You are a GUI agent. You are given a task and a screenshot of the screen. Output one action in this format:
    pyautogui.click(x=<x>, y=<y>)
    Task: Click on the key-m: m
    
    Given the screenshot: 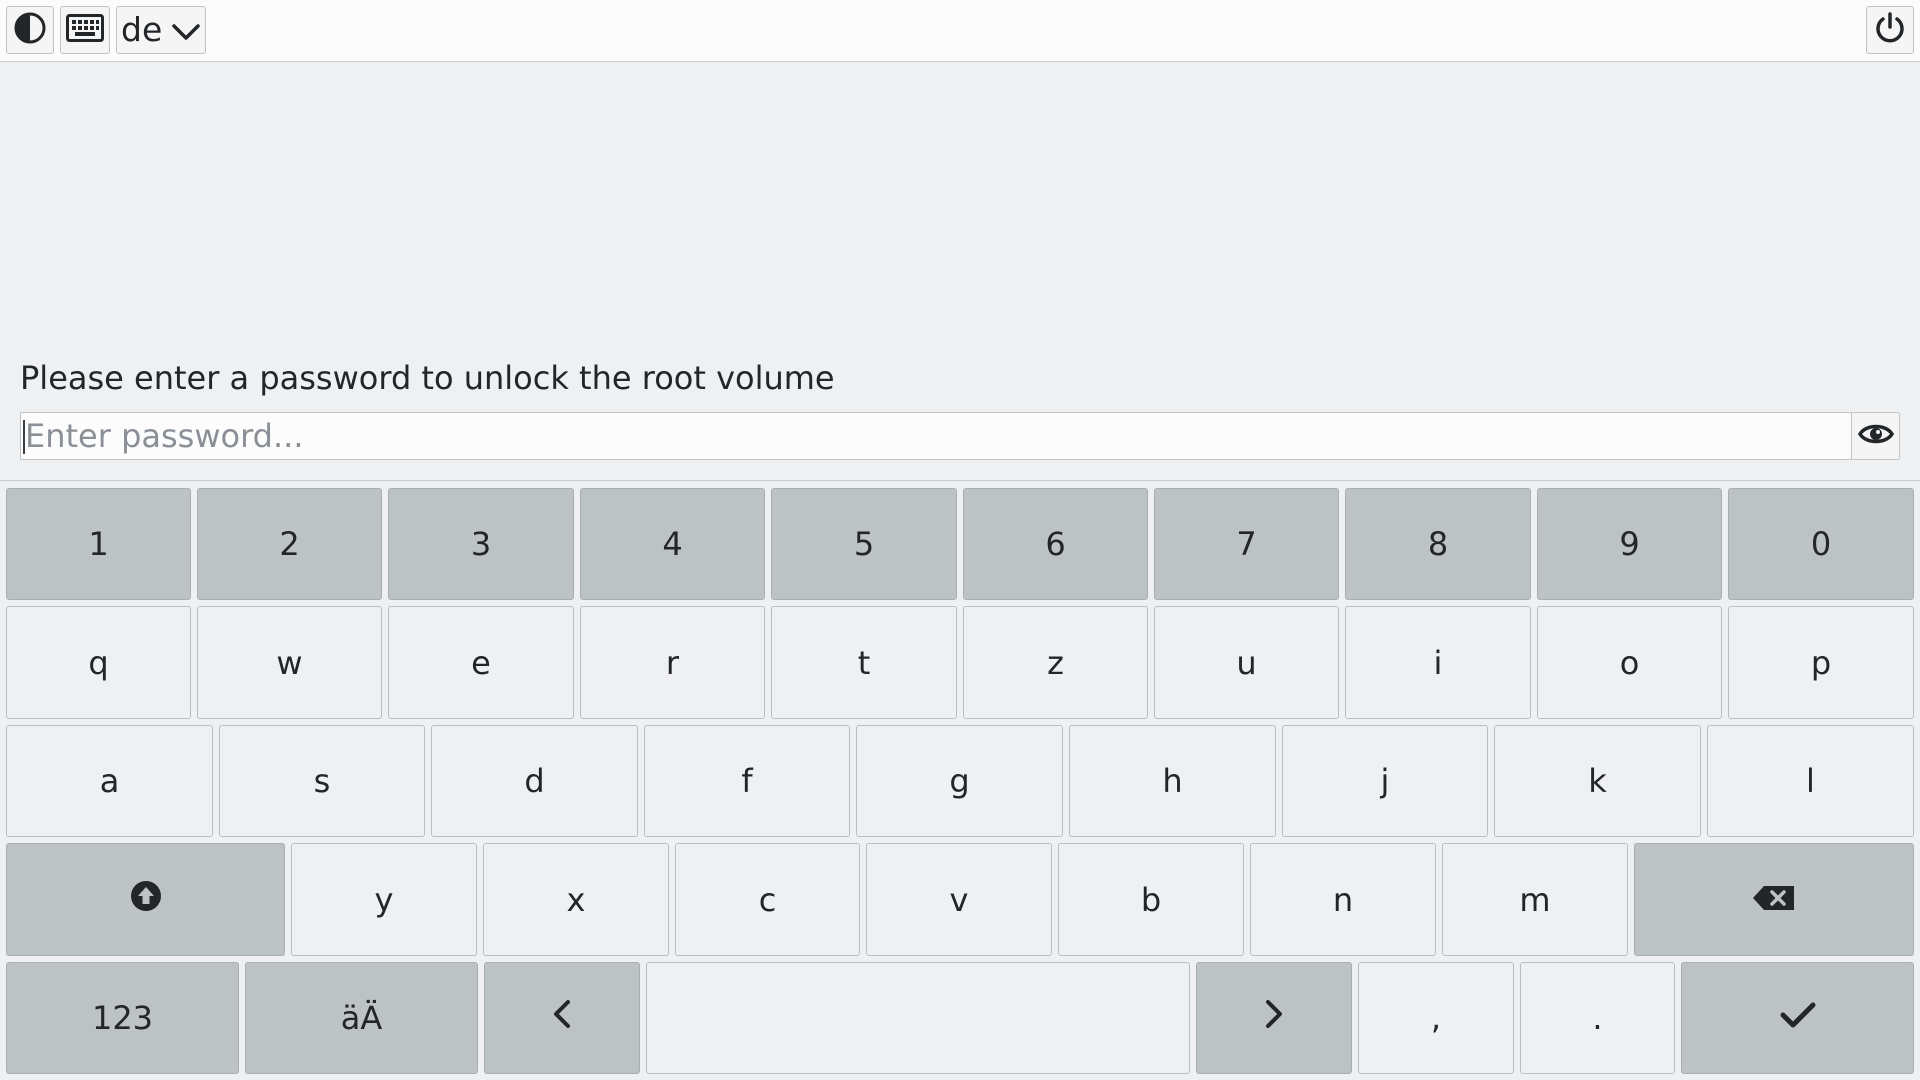 What is the action you would take?
    pyautogui.click(x=1535, y=899)
    